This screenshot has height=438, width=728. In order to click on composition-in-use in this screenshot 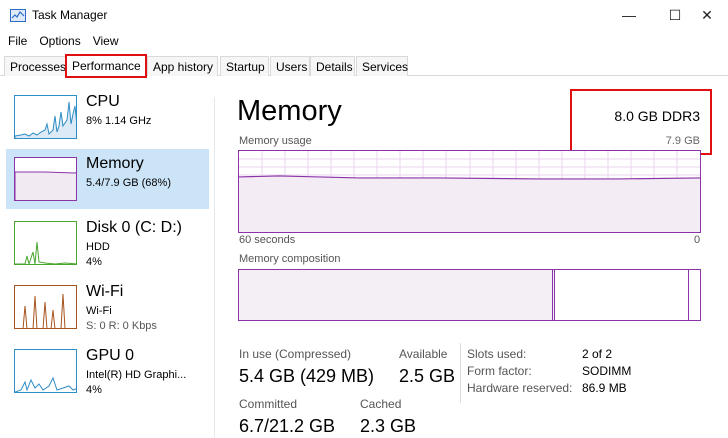, I will do `click(396, 295)`.